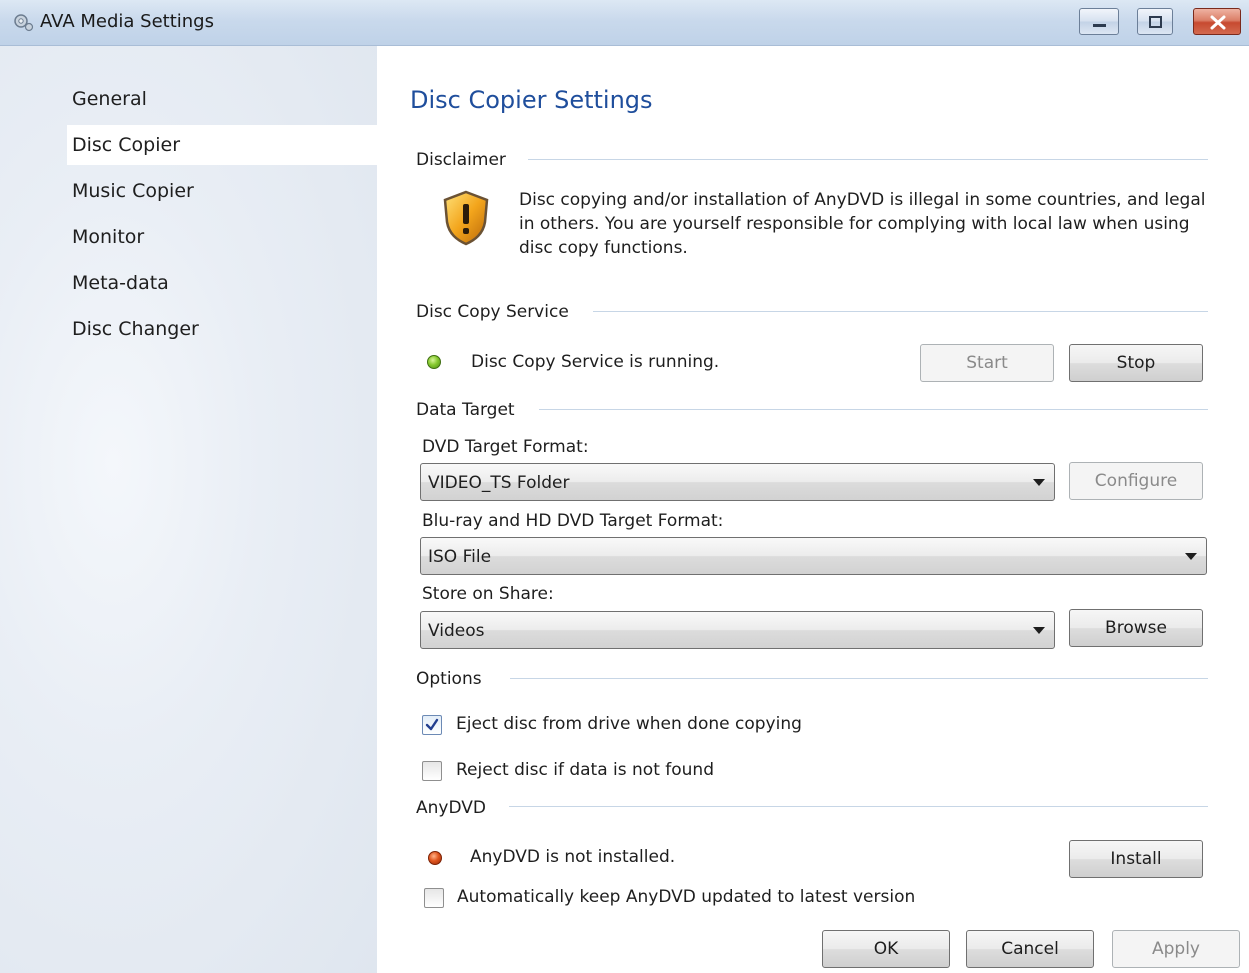 This screenshot has width=1249, height=973. What do you see at coordinates (488, 594) in the screenshot?
I see `share-label: Store on Share:` at bounding box center [488, 594].